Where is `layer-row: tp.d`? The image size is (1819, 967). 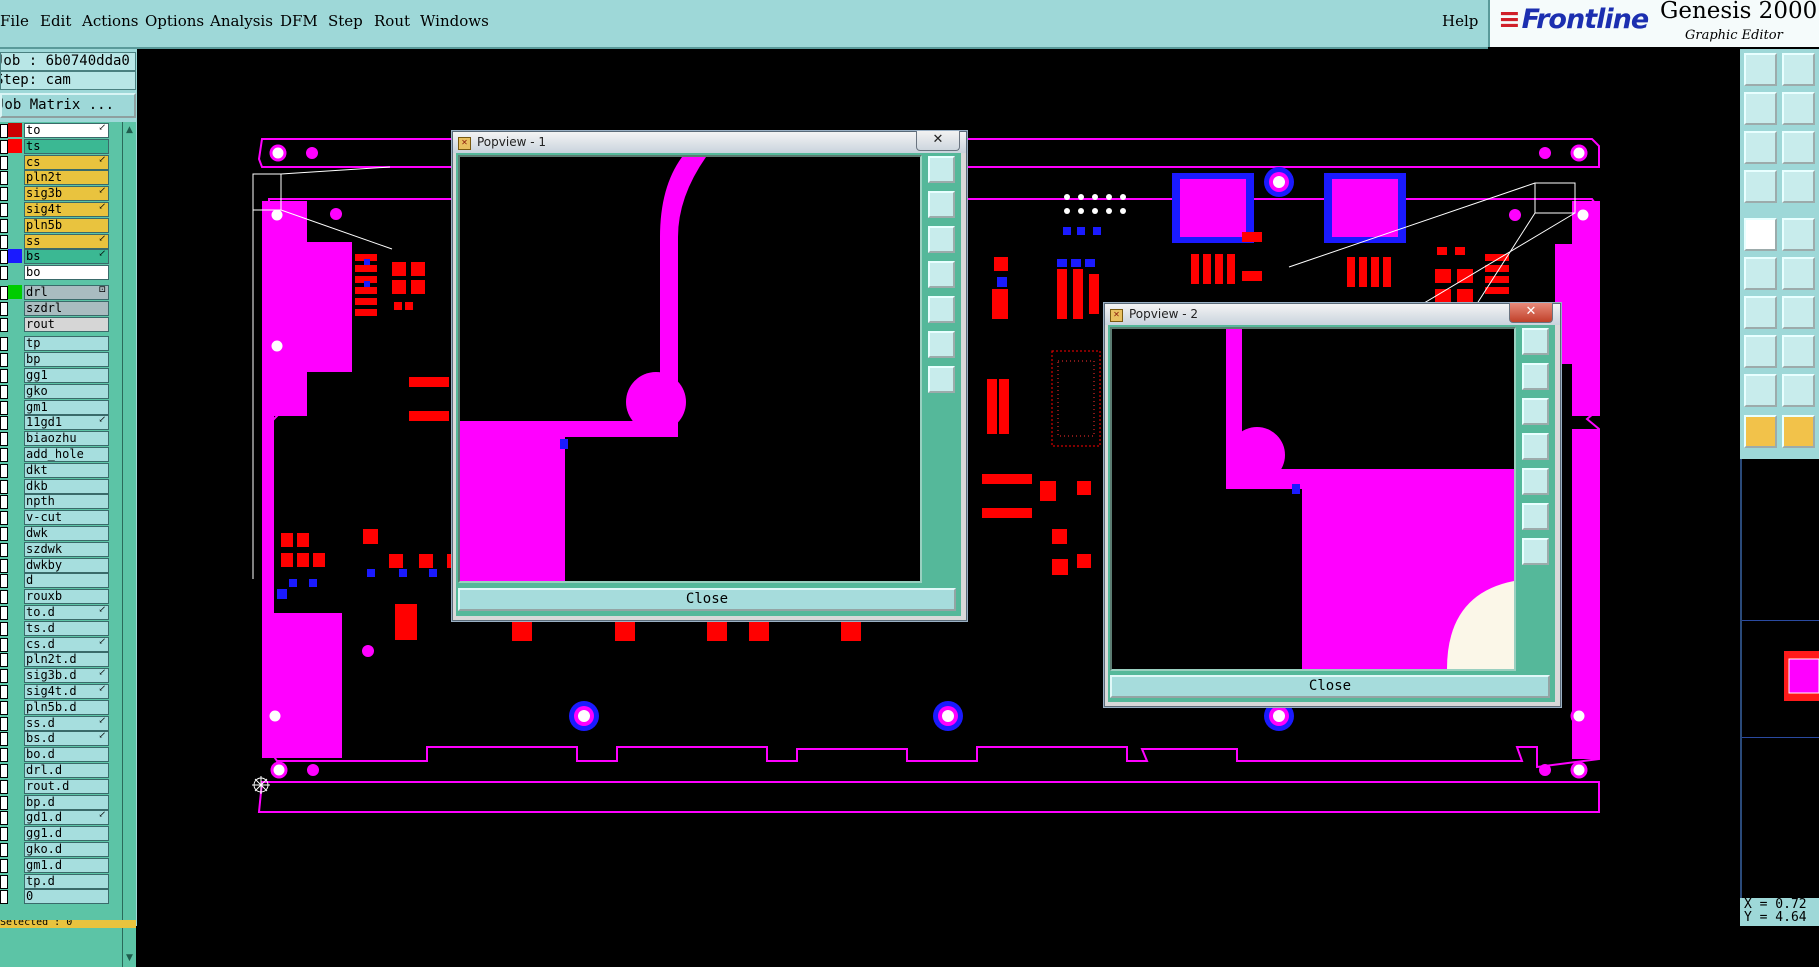
layer-row: tp.d is located at coordinates (54, 881).